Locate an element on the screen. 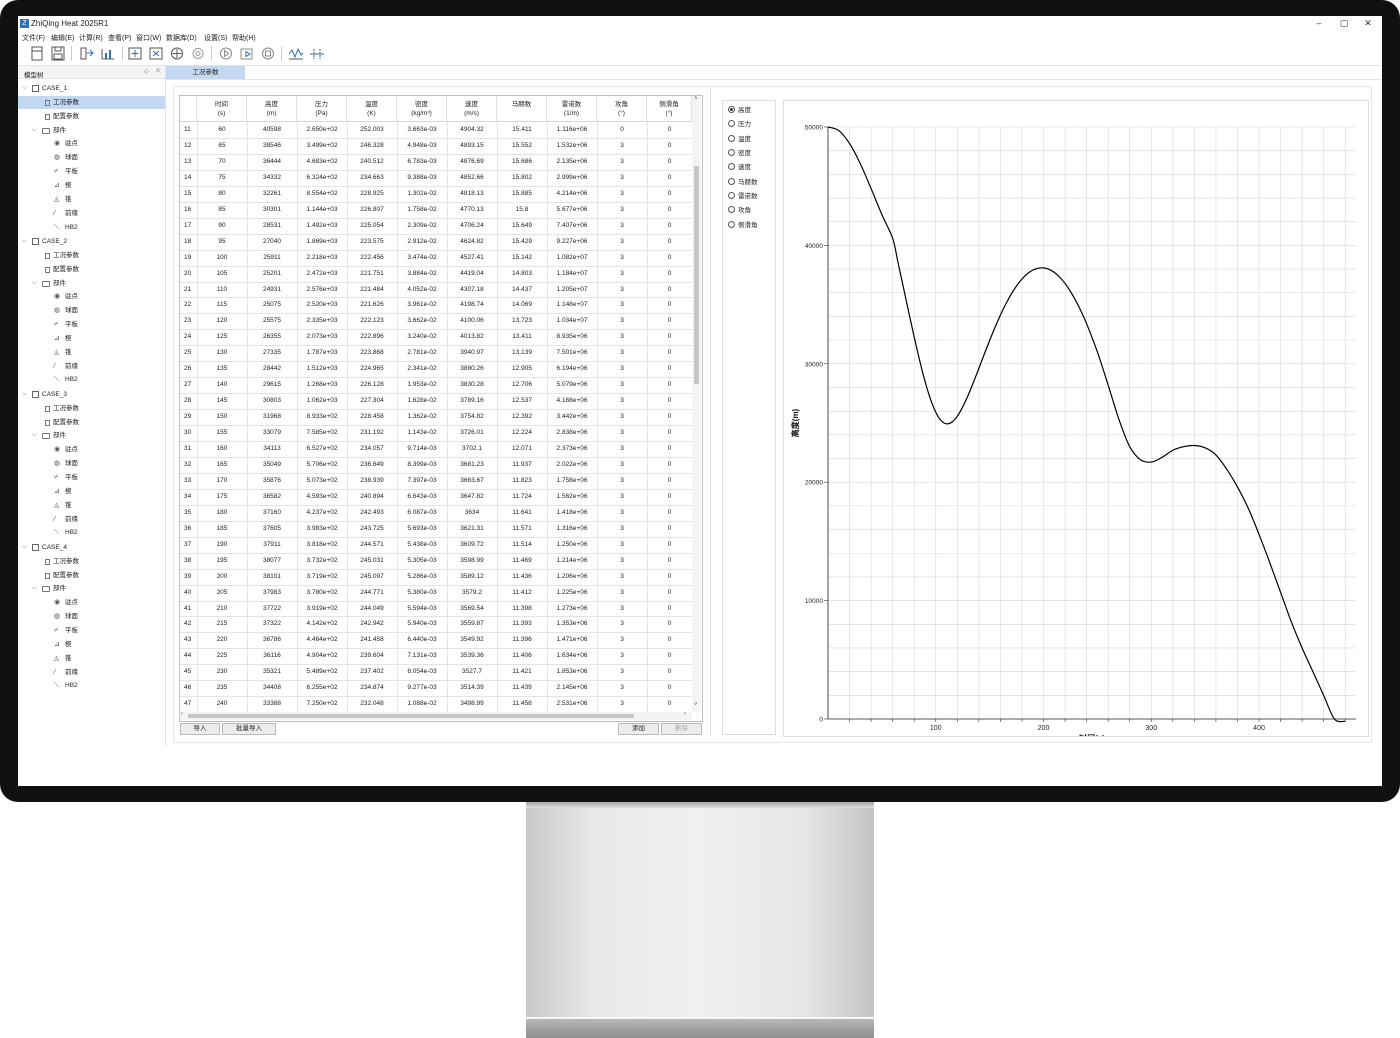 This screenshot has height=1038, width=1400. table-cell: 231.192 is located at coordinates (372, 433).